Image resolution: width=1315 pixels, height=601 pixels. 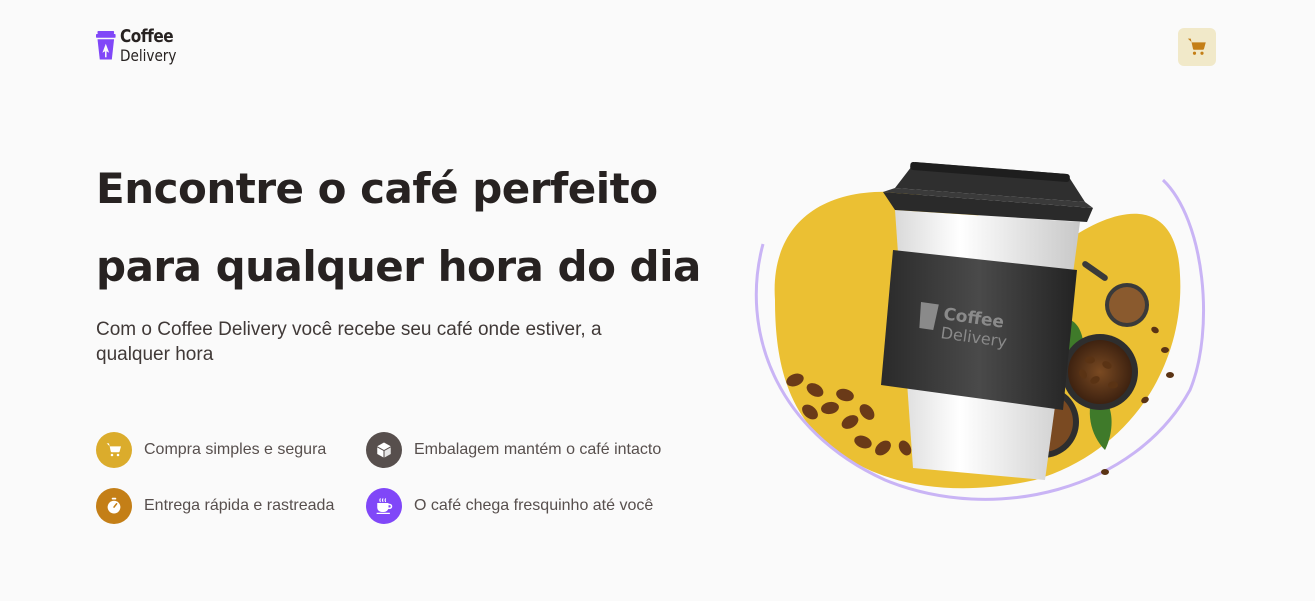 I want to click on feature-simple-purchase: Compra simples e segura, so click(x=211, y=450).